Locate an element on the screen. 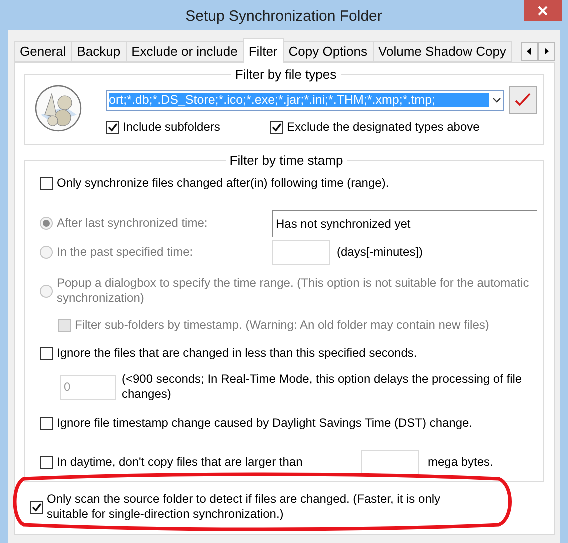 The height and width of the screenshot is (543, 568). tab: Backup is located at coordinates (99, 51).